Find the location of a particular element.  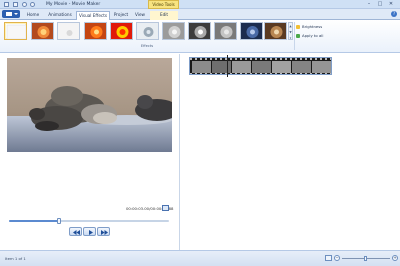

maximize-button: □ is located at coordinates (380, 4).